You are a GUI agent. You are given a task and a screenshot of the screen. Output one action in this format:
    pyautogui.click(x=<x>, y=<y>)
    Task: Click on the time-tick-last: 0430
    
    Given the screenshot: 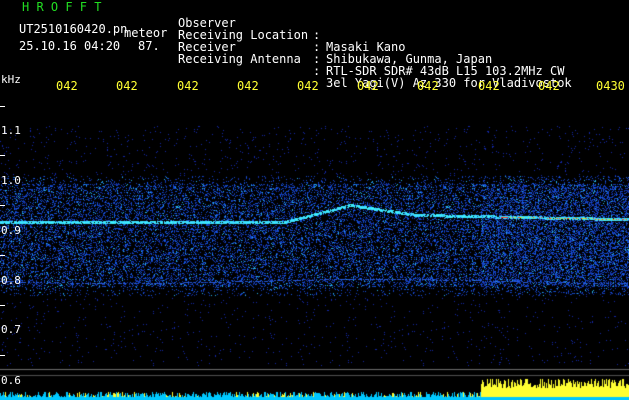 What is the action you would take?
    pyautogui.click(x=610, y=86)
    